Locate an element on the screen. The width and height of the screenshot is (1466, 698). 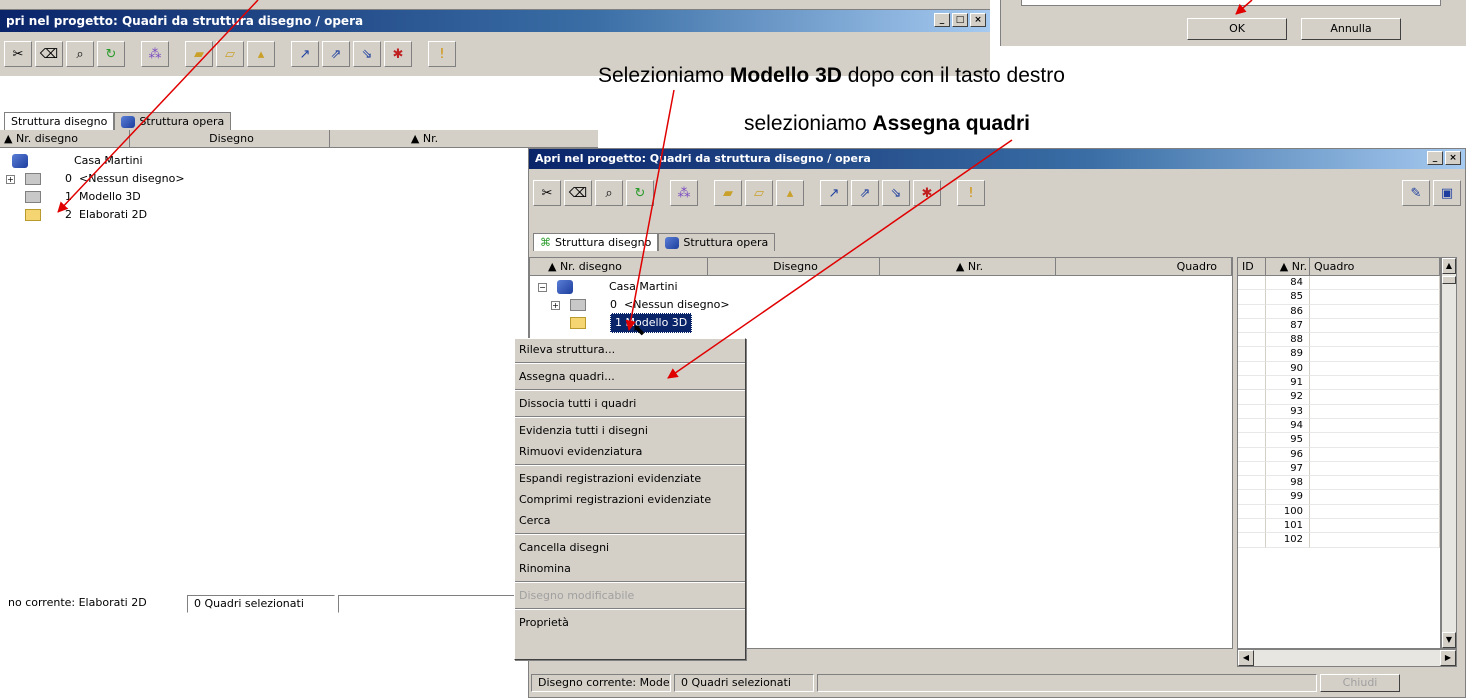
arrow-to-ok is located at coordinates (1244, 7).